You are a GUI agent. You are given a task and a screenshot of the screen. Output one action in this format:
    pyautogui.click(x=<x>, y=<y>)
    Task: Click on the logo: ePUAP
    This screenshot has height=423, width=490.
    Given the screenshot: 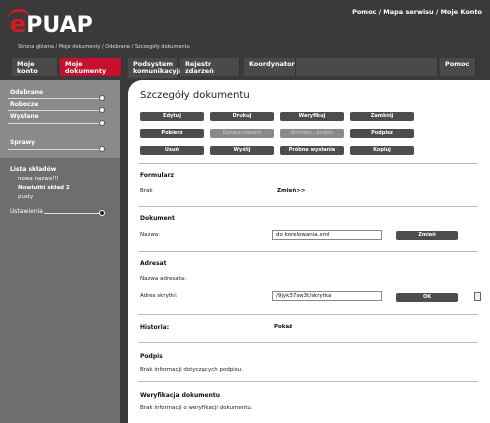 What is the action you would take?
    pyautogui.click(x=51, y=24)
    